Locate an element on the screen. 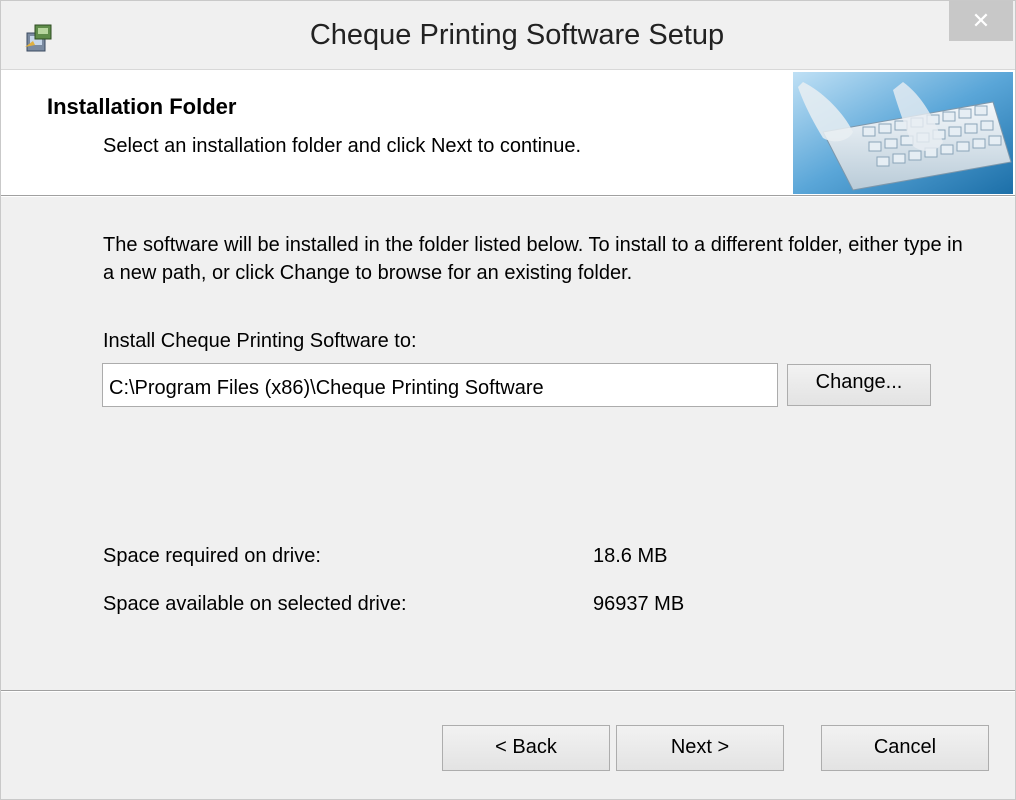  title-bar: Cheque Printing Software Setup ✕ is located at coordinates (508, 35).